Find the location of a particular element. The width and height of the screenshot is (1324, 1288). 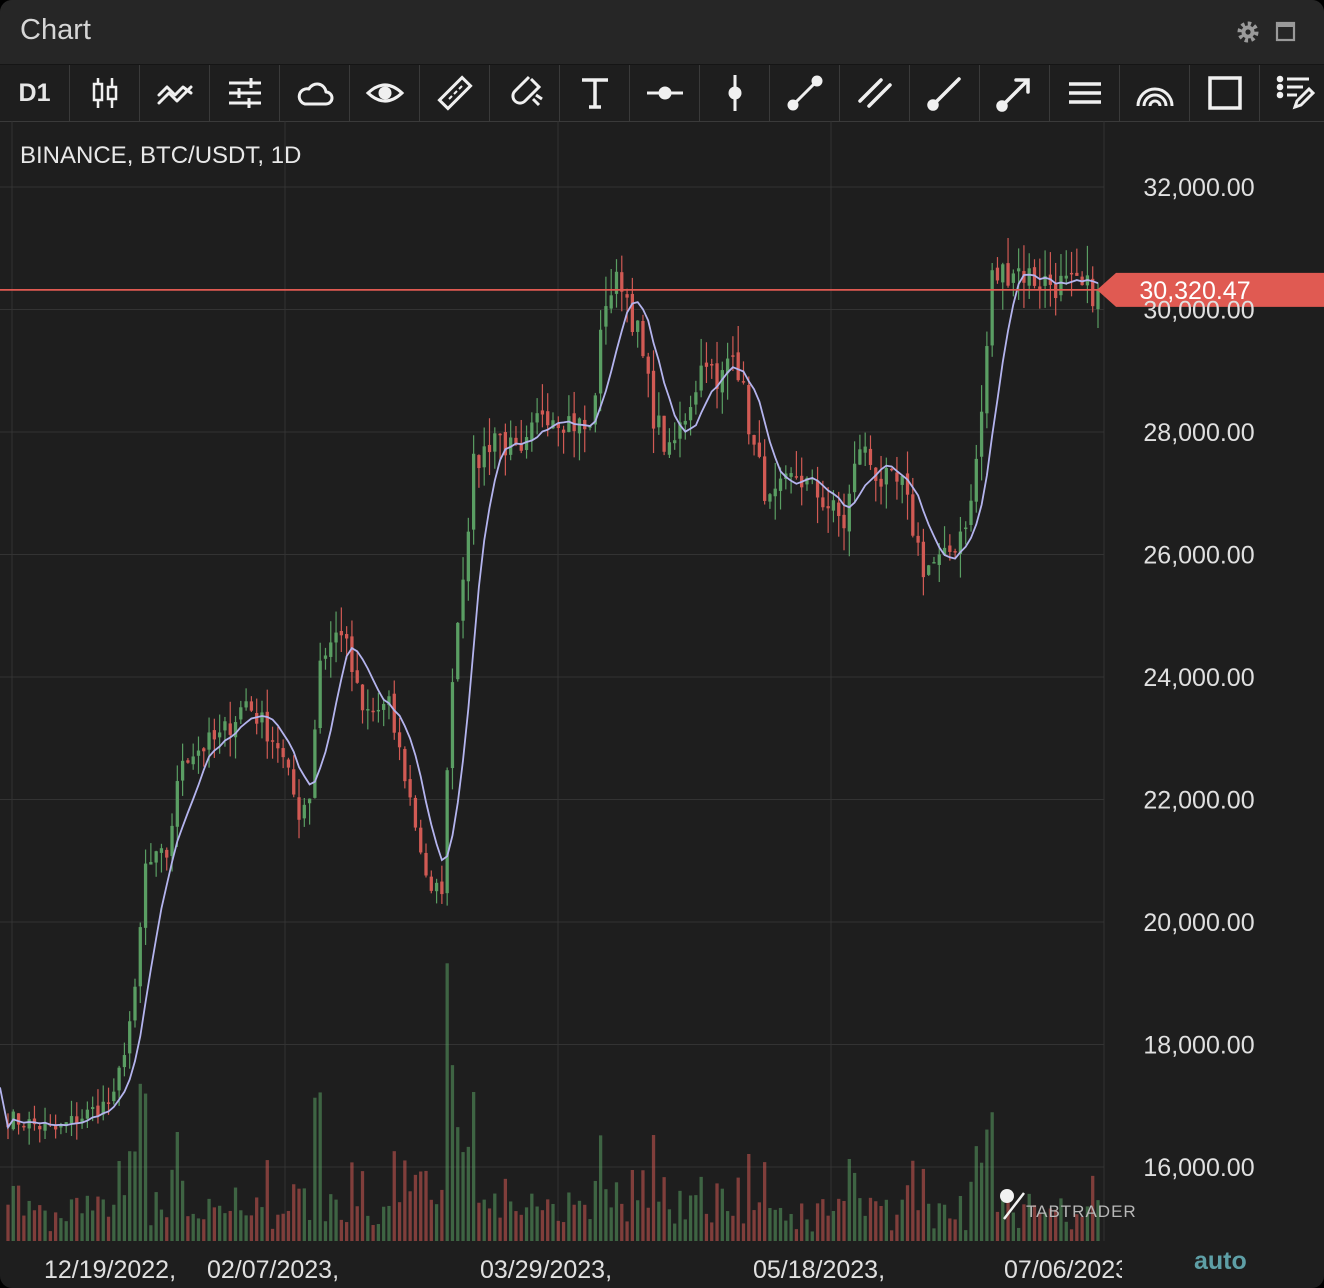

x-tick-label: 05/18/2023, is located at coordinates (819, 1270).